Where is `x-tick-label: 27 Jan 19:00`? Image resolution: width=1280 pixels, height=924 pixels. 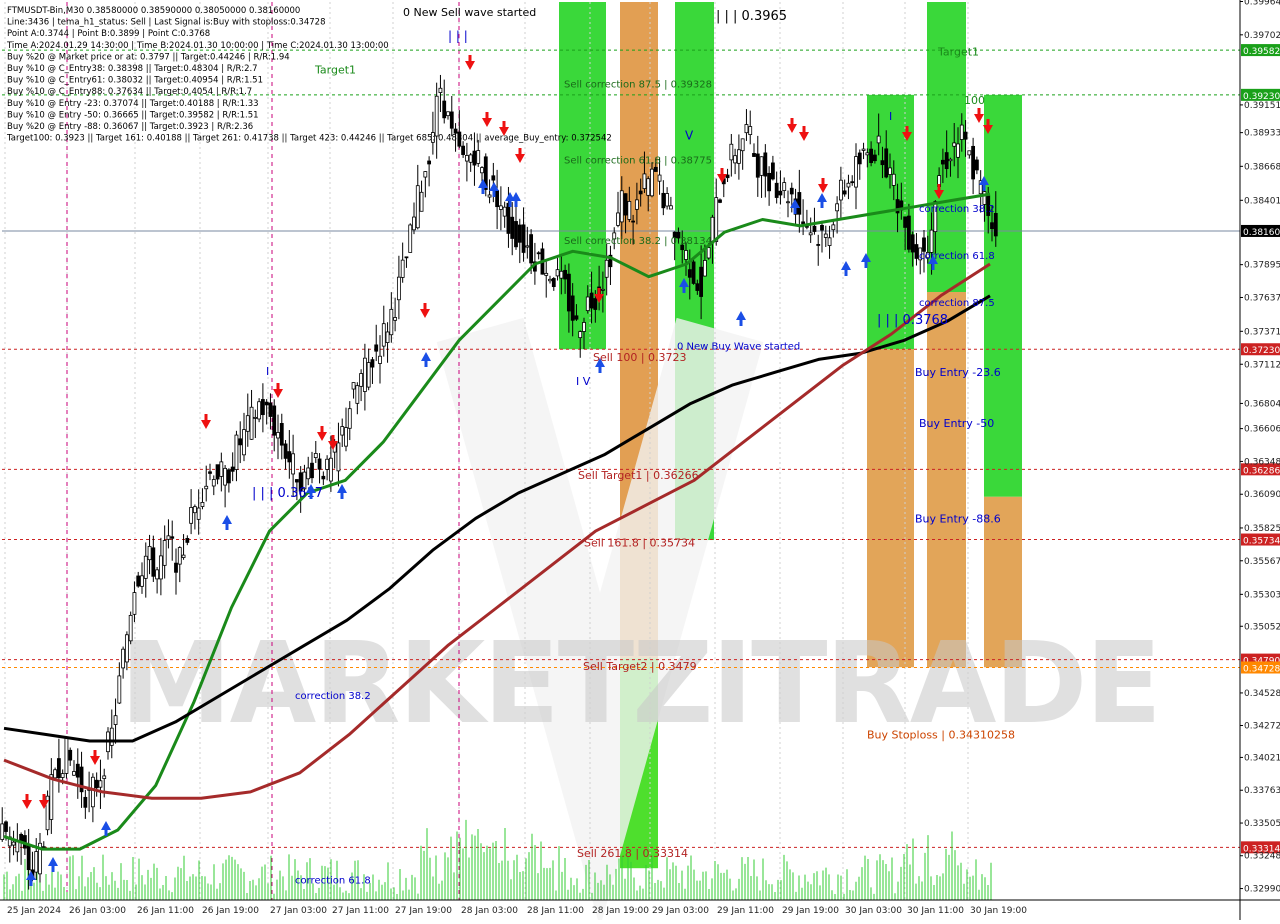
x-tick-label: 27 Jan 19:00 is located at coordinates (423, 911).